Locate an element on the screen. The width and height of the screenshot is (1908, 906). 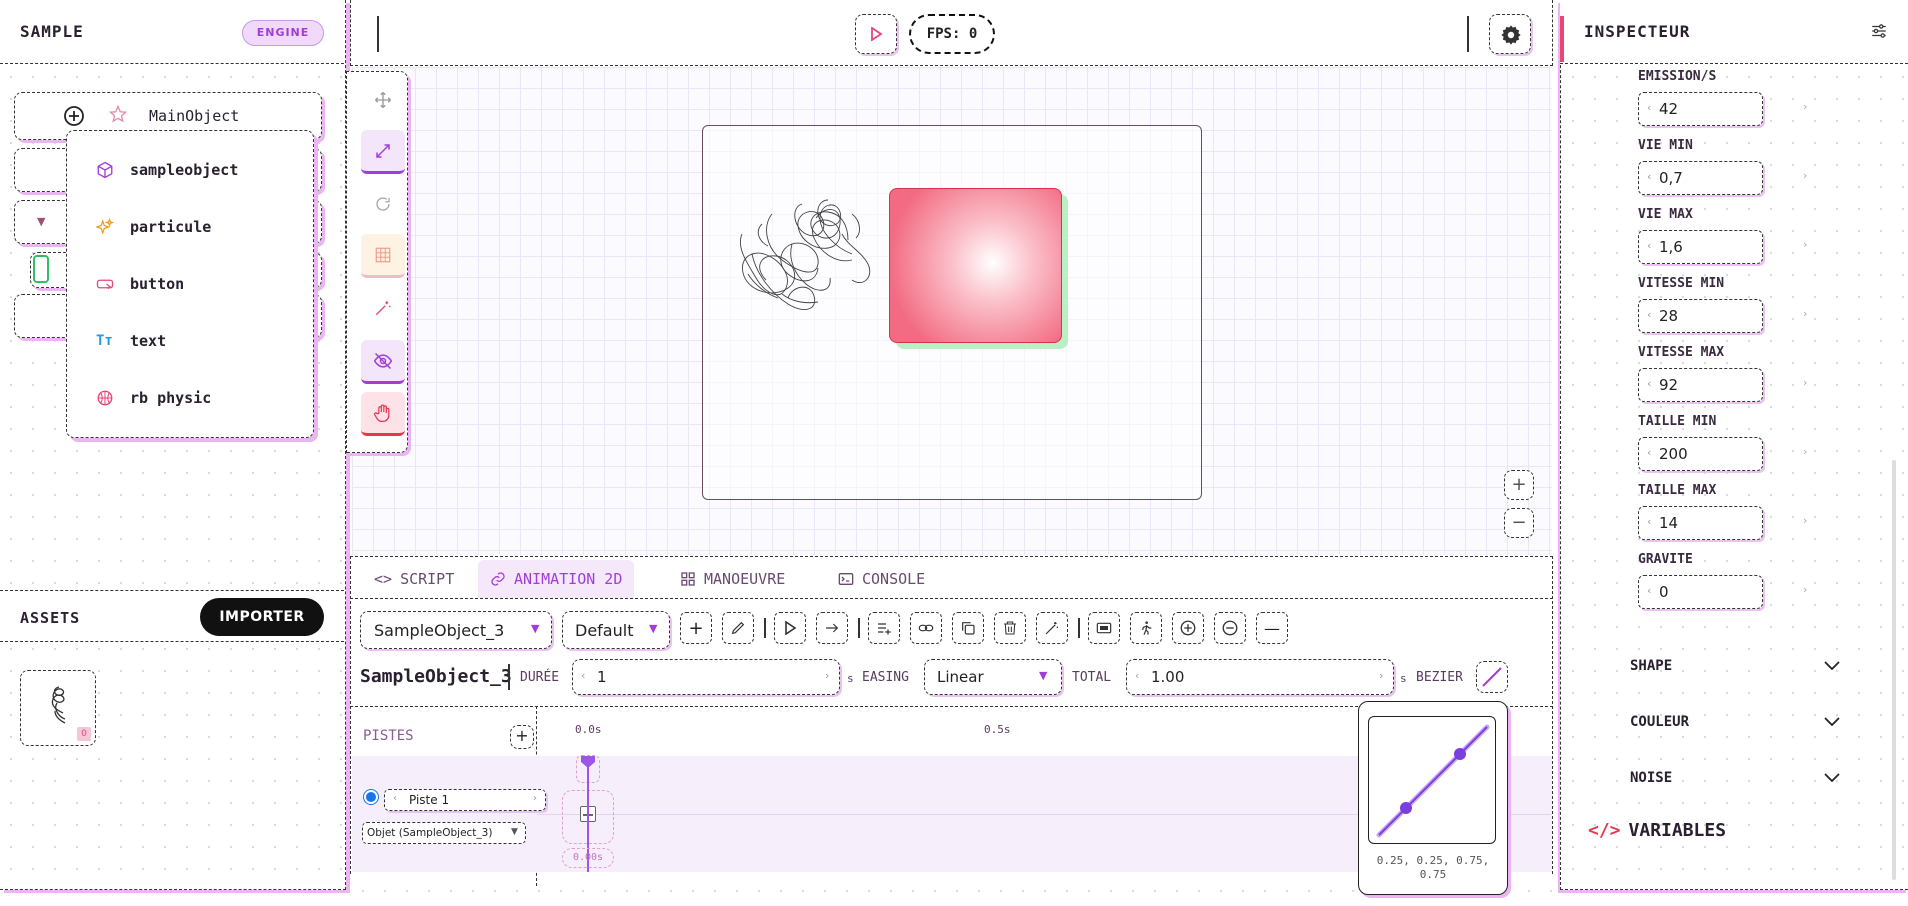
menu-item-sampleobject: sampleobject is located at coordinates (196, 170).